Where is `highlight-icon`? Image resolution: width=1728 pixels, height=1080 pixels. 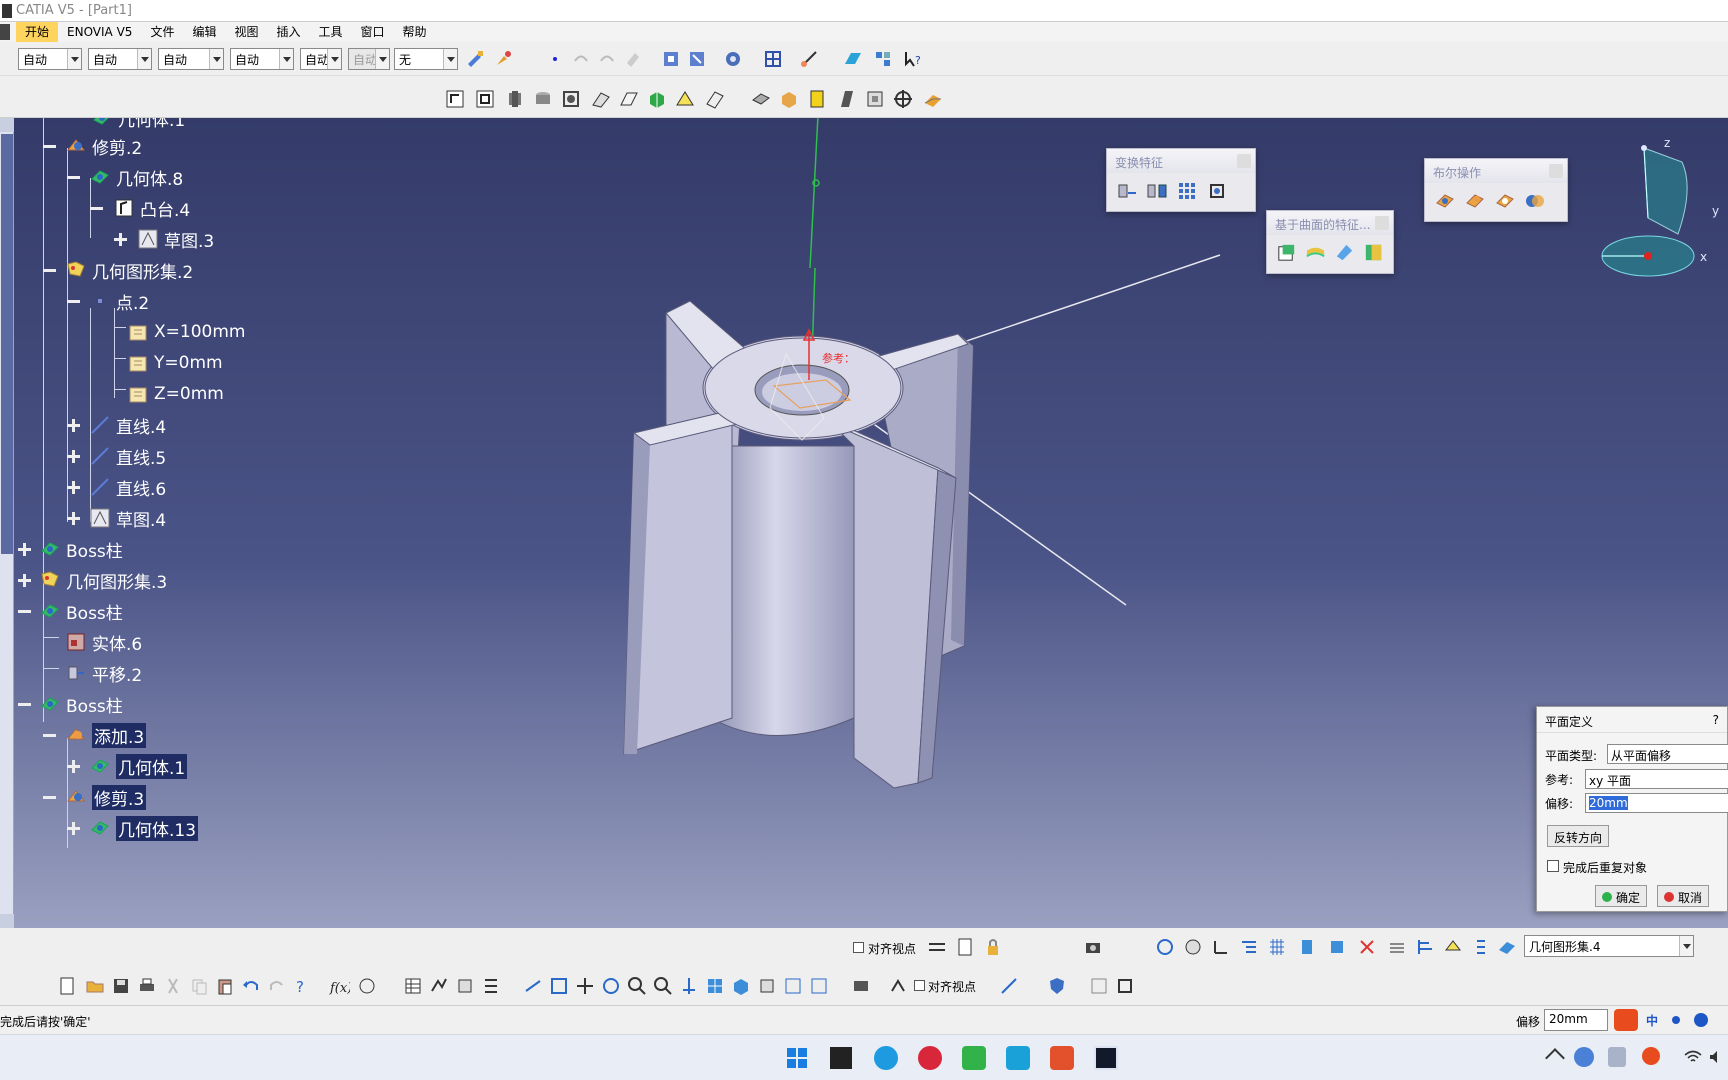 highlight-icon is located at coordinates (1453, 947).